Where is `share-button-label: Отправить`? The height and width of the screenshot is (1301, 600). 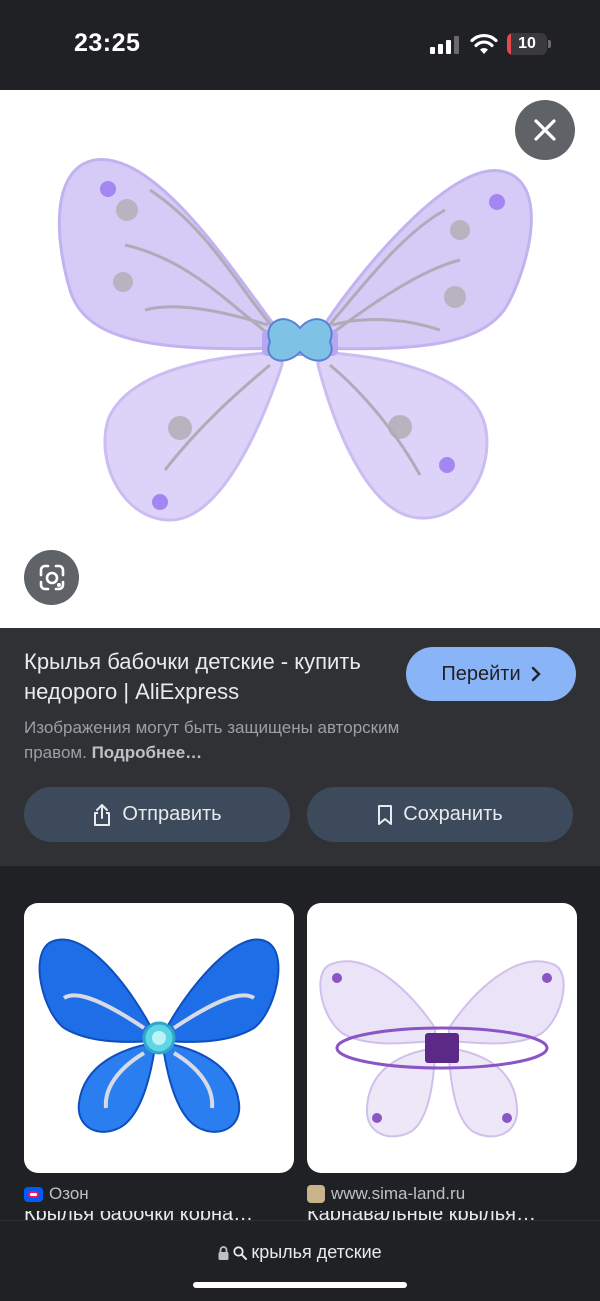
share-button-label: Отправить is located at coordinates (172, 814).